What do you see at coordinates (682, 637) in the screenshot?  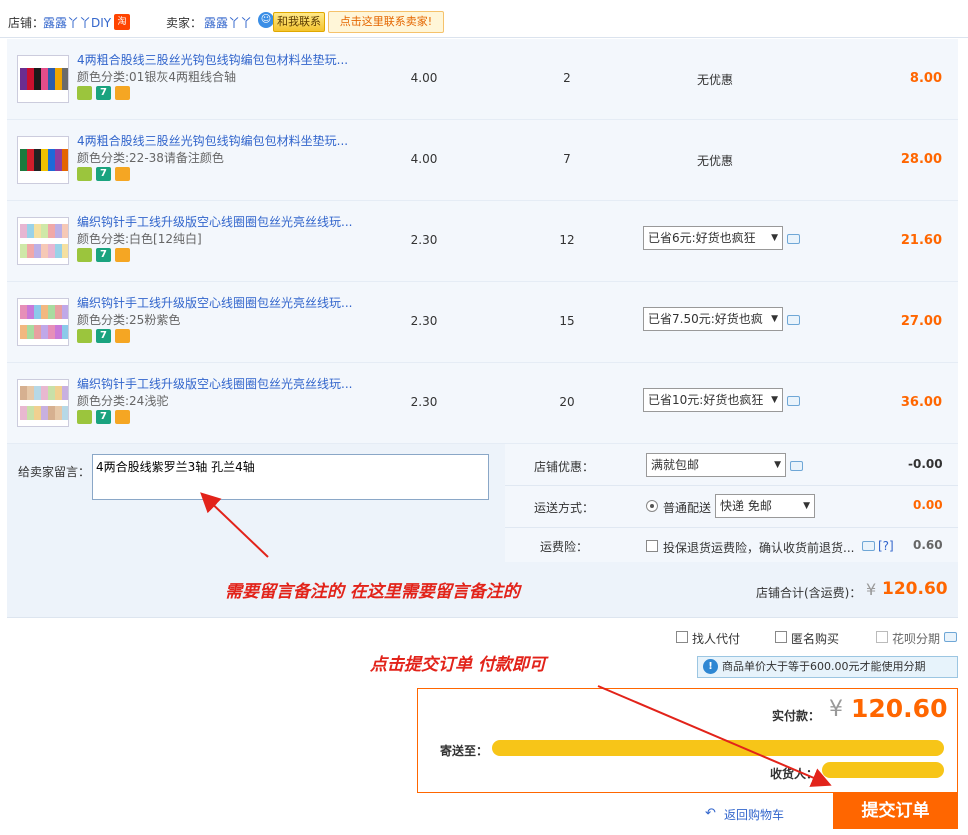 I see `pay-for-me-checkbox` at bounding box center [682, 637].